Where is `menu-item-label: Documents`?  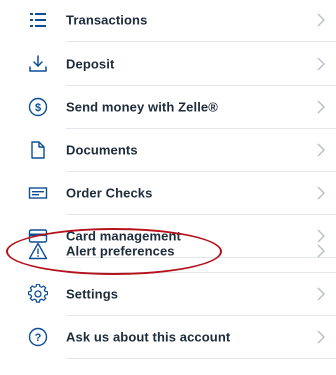
menu-item-label: Documents is located at coordinates (102, 149).